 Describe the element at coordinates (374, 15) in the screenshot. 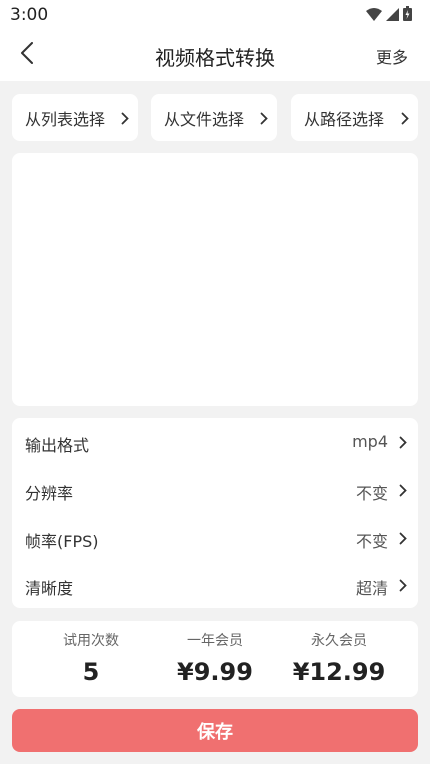

I see `wifi-icon` at that location.